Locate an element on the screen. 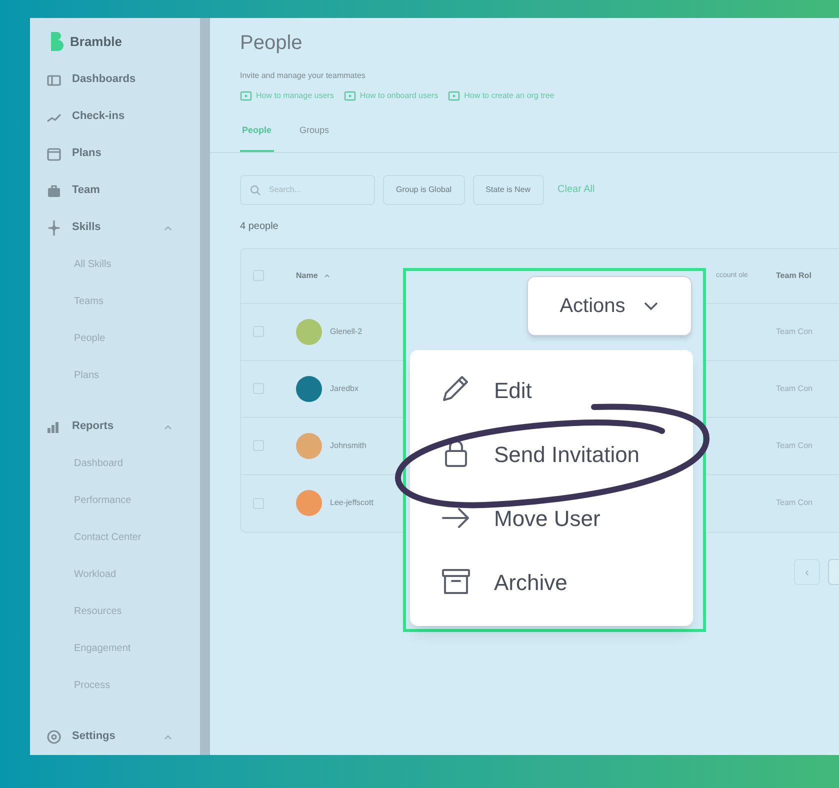 The height and width of the screenshot is (788, 839). nav-item: Skills is located at coordinates (115, 227).